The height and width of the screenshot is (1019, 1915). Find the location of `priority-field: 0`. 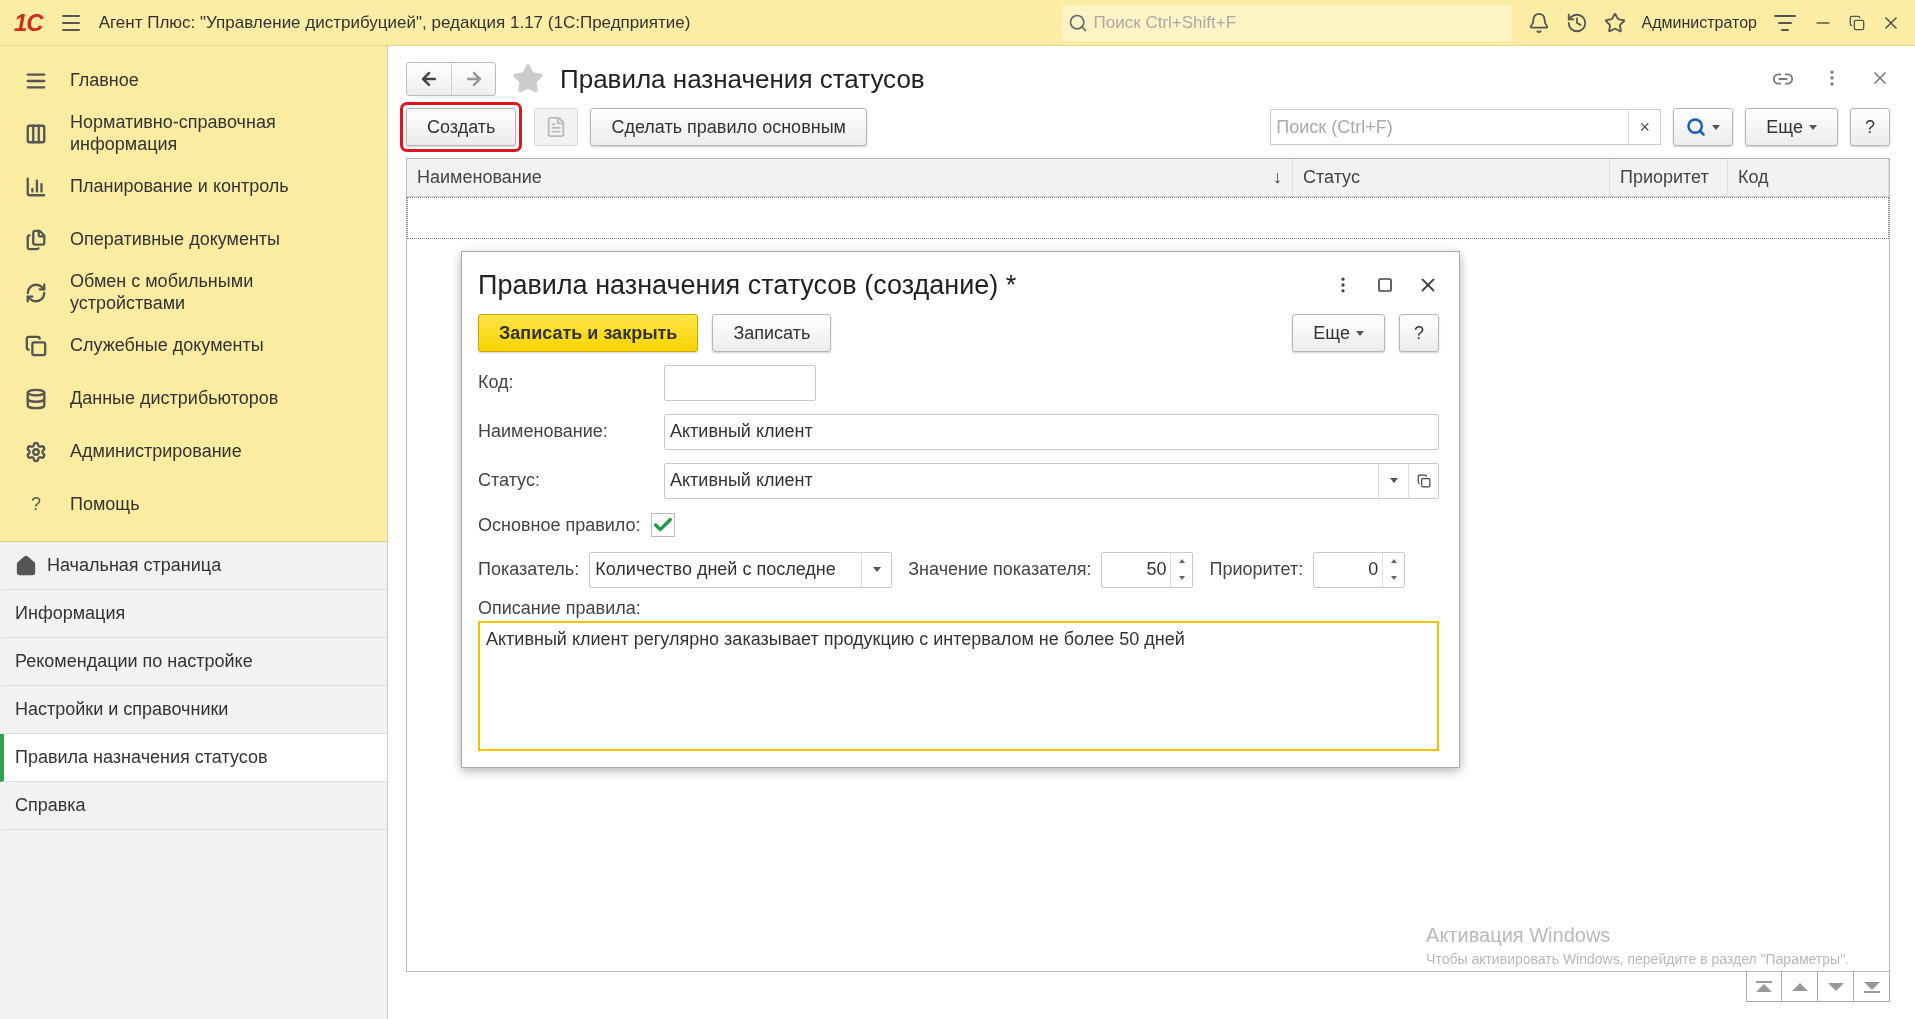

priority-field: 0 is located at coordinates (1359, 569).